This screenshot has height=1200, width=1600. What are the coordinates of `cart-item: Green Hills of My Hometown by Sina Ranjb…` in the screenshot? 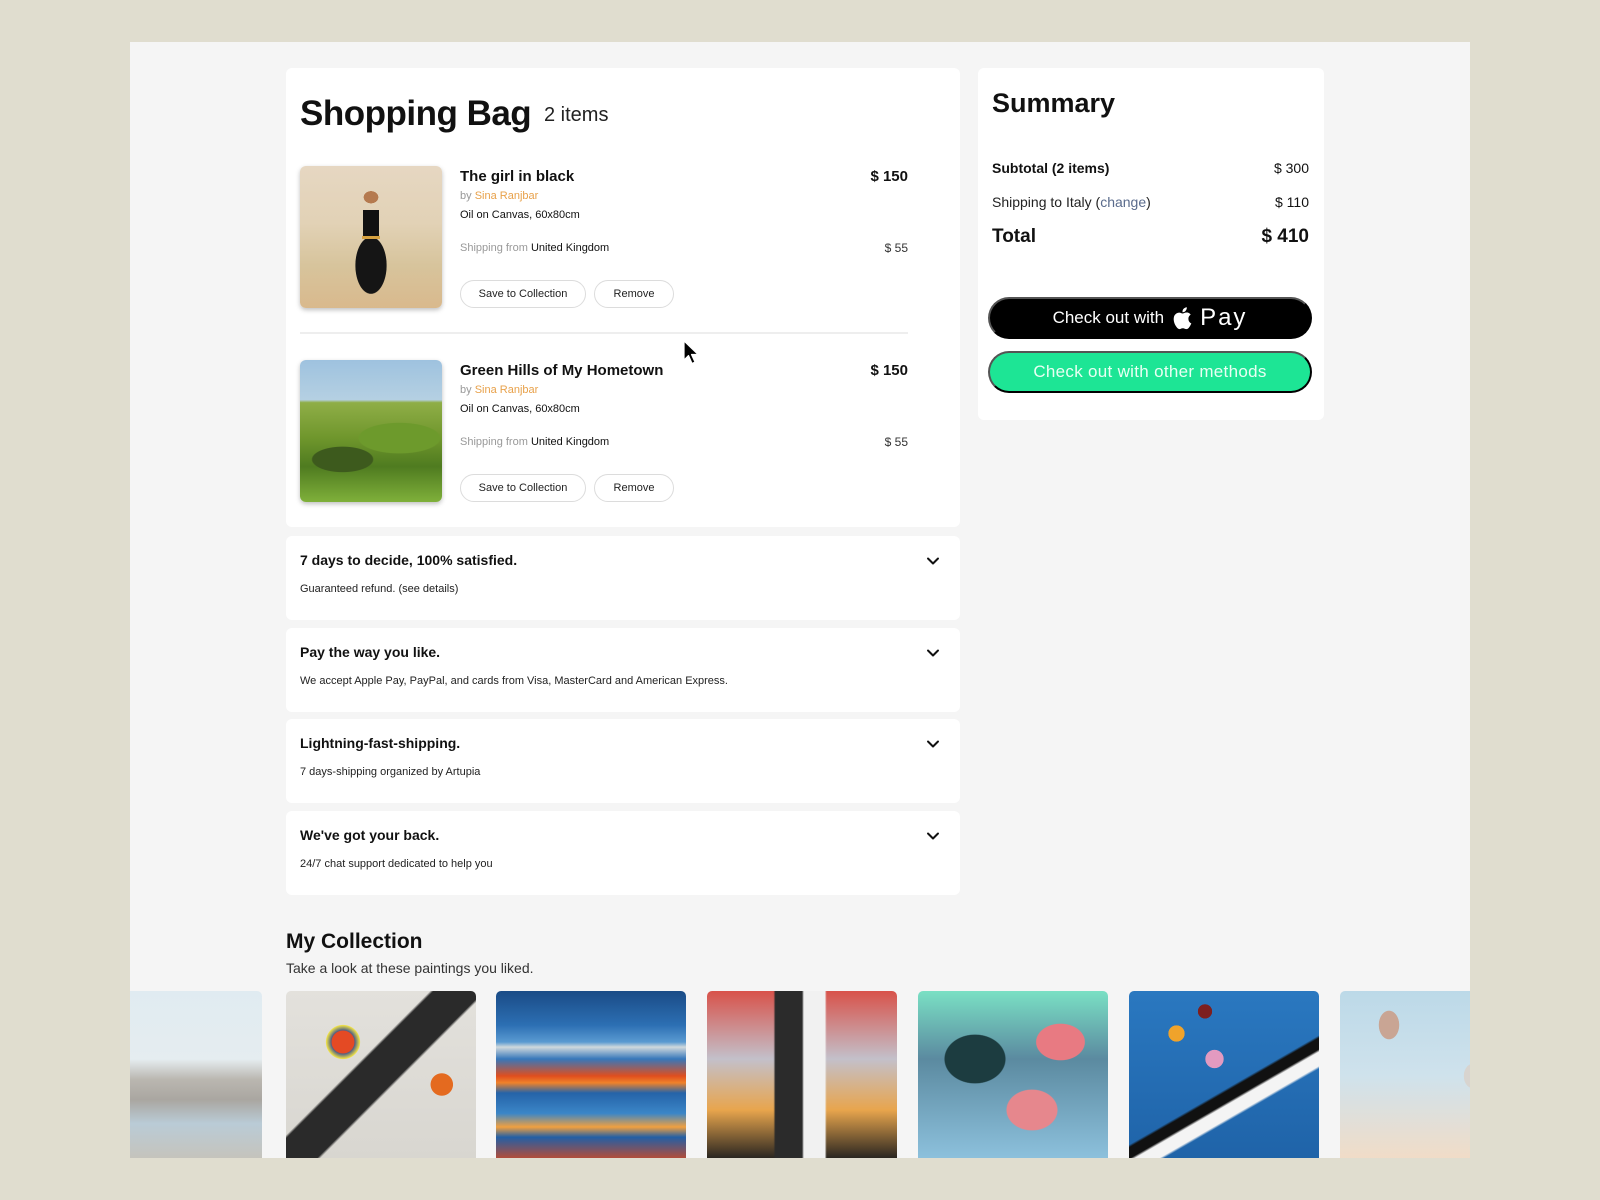 It's located at (604, 432).